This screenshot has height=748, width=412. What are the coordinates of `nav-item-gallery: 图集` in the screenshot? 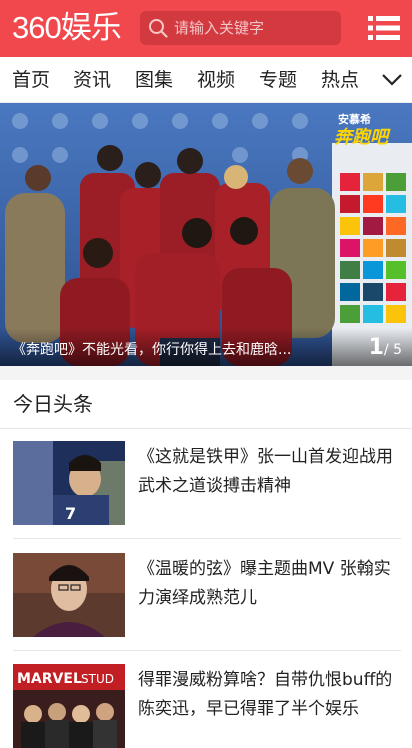 It's located at (154, 80).